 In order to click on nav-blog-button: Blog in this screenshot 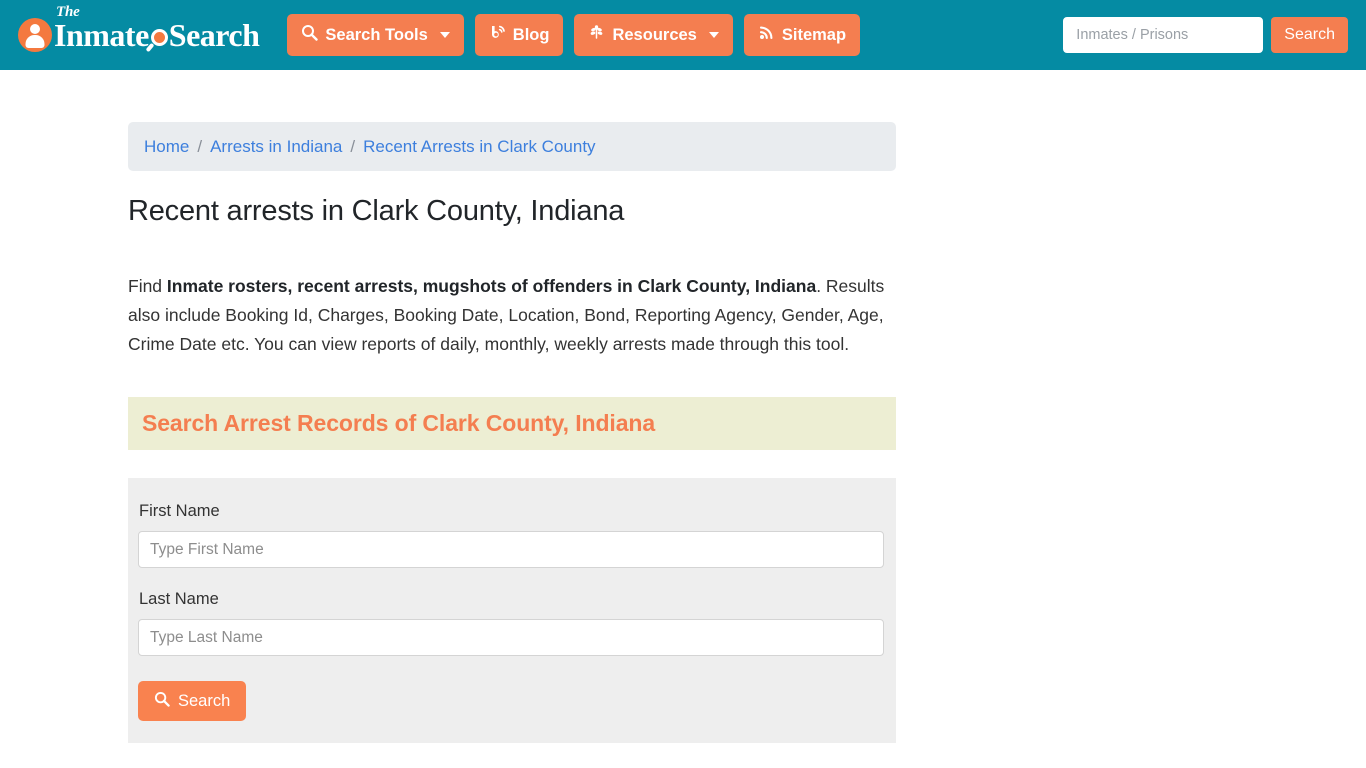, I will do `click(519, 35)`.